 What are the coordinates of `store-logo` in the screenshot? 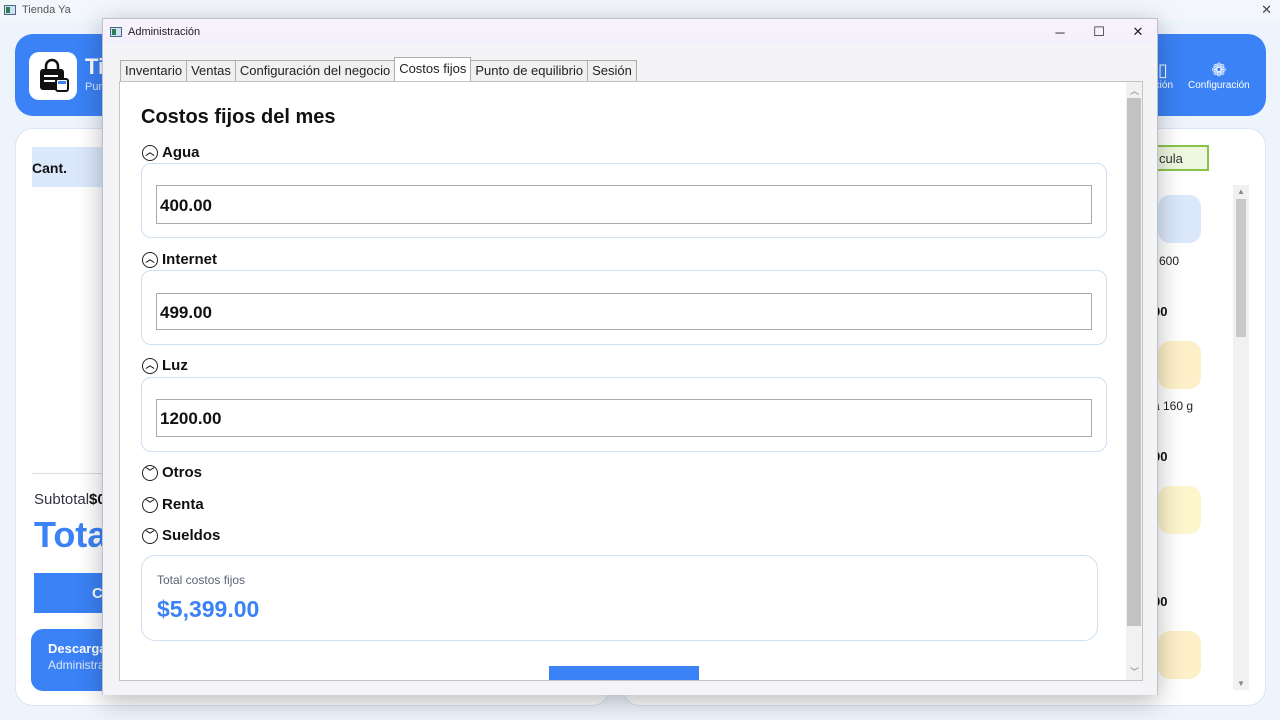 It's located at (53, 76).